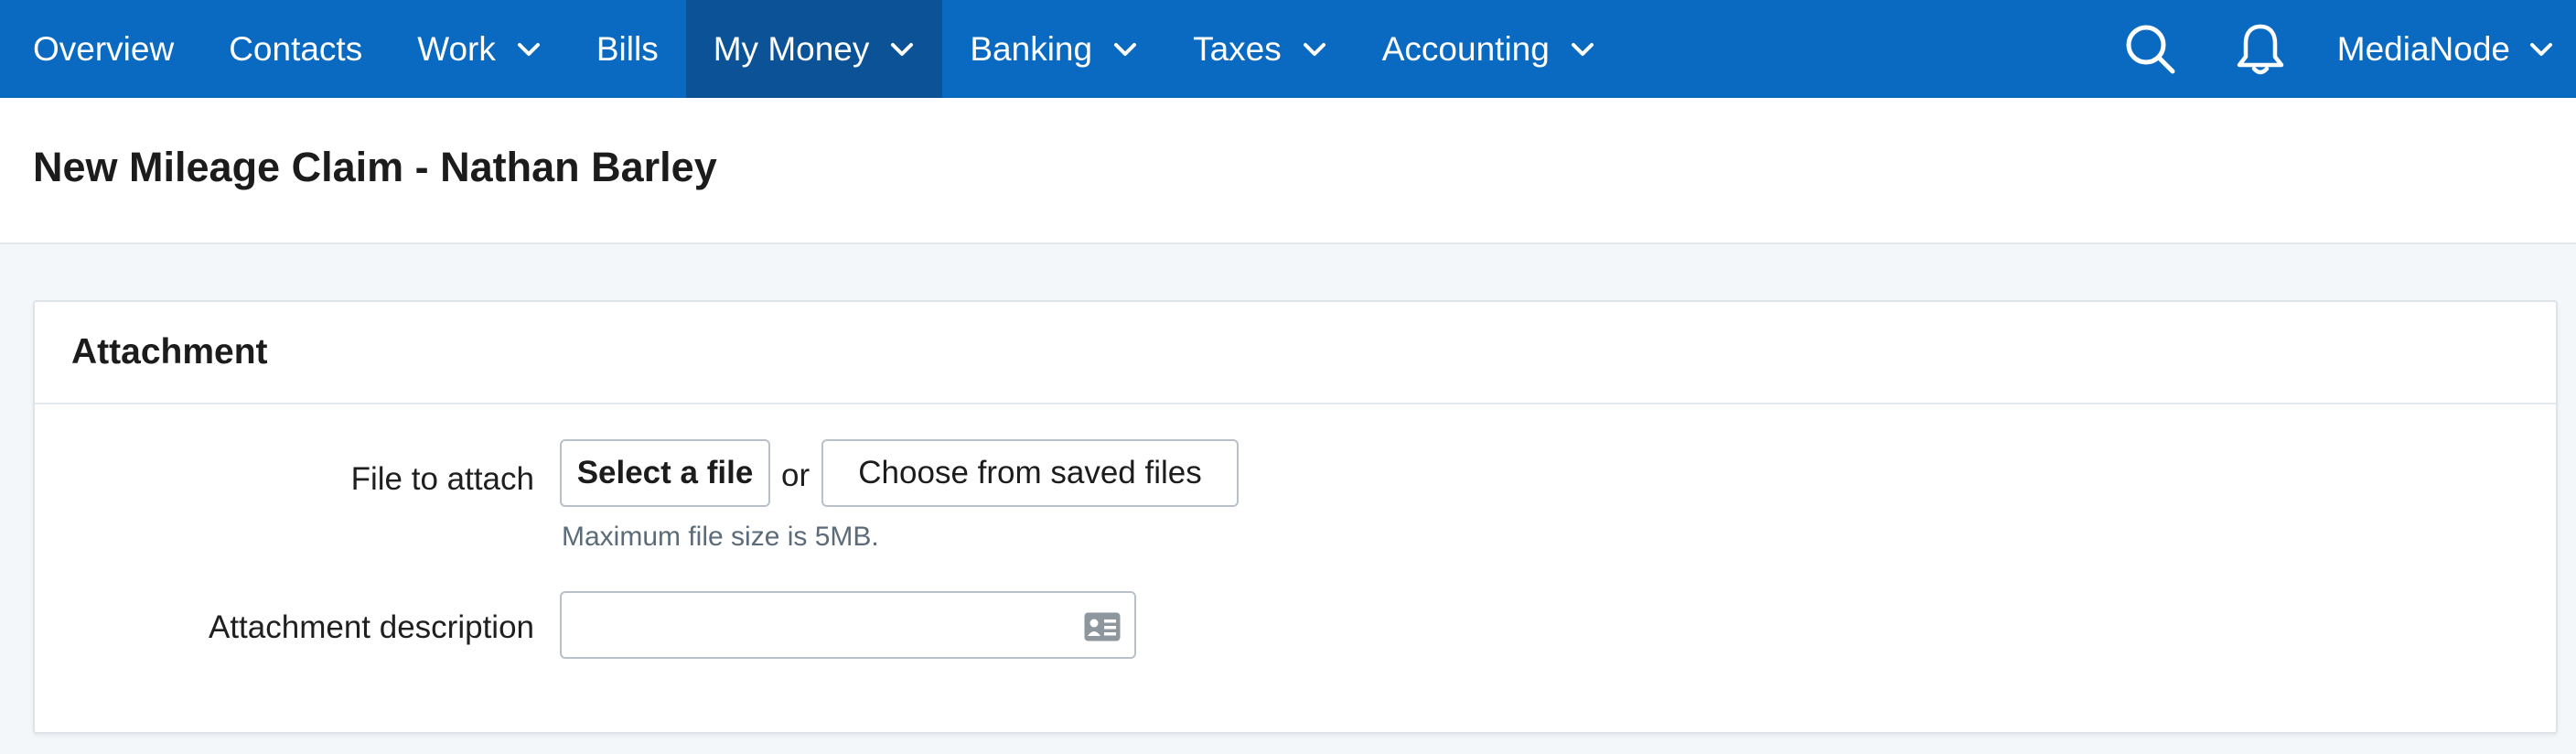  I want to click on search-icon, so click(2151, 49).